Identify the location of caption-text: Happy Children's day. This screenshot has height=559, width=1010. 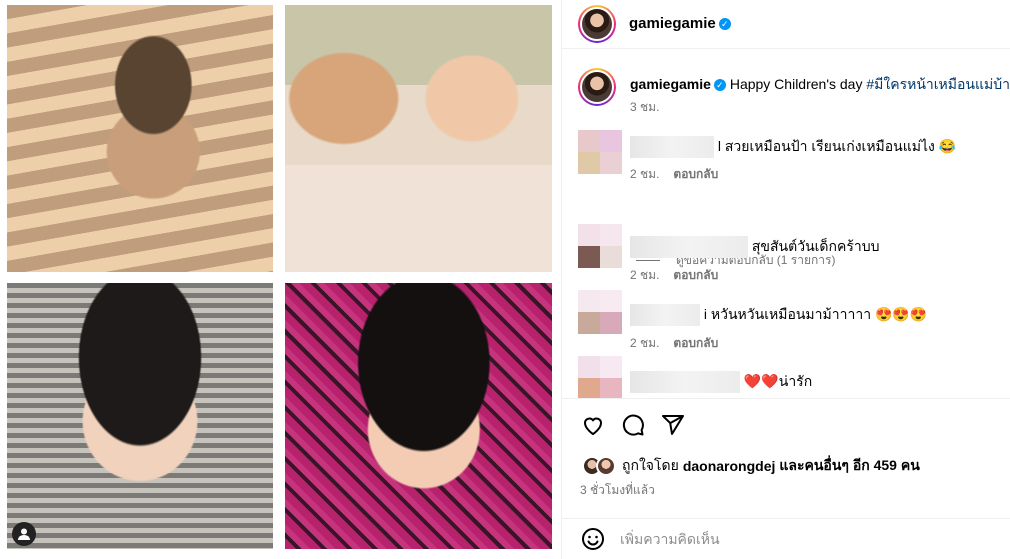
(796, 84).